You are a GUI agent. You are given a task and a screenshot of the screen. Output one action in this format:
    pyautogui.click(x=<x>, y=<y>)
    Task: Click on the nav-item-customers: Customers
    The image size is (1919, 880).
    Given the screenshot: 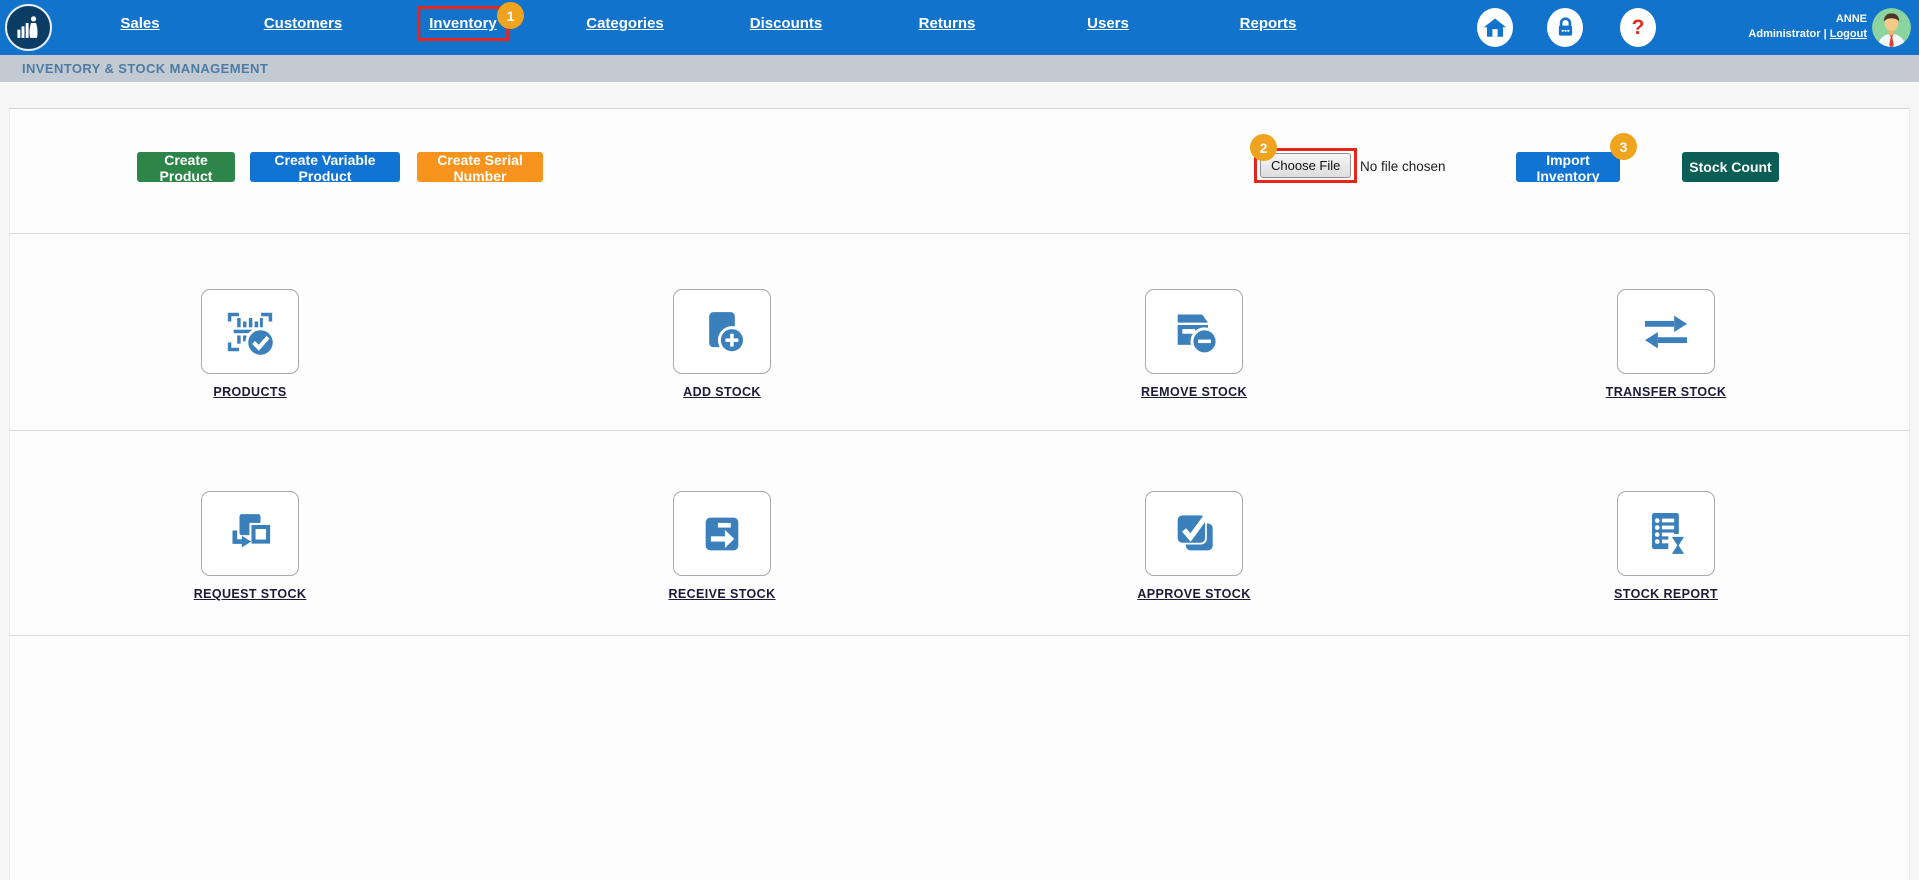 What is the action you would take?
    pyautogui.click(x=303, y=23)
    